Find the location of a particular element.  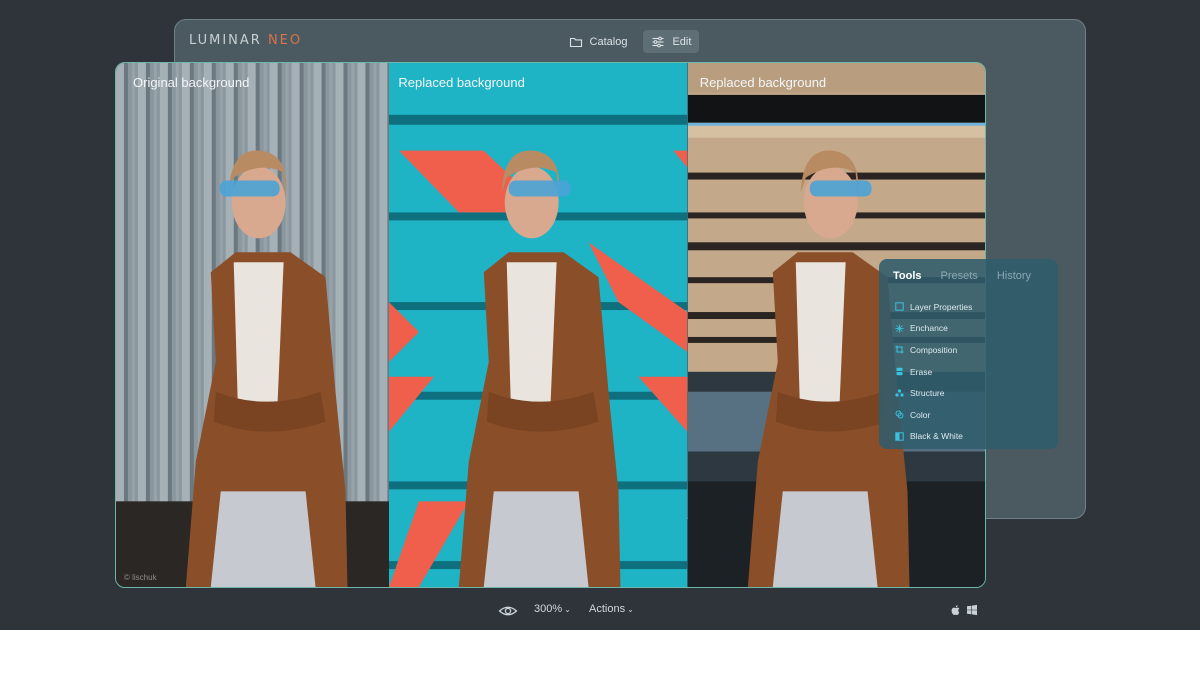

photo-credit: © lischuk is located at coordinates (140, 577).